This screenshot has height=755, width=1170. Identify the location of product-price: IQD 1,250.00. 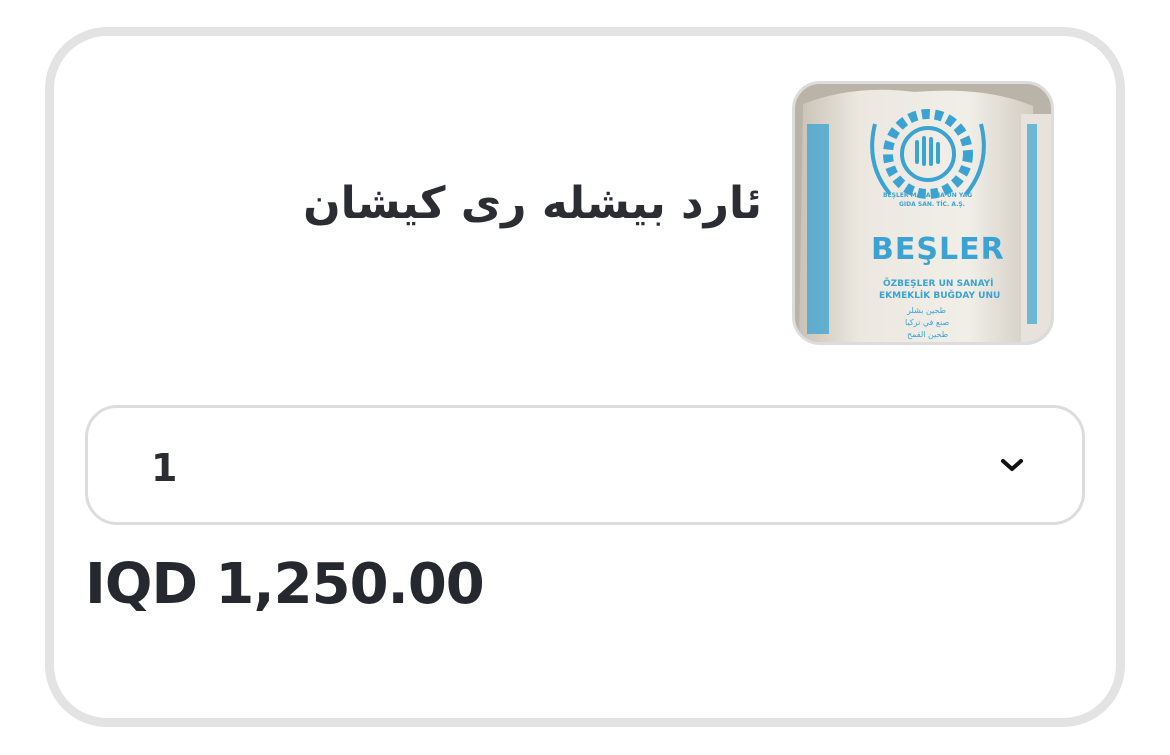
(285, 584).